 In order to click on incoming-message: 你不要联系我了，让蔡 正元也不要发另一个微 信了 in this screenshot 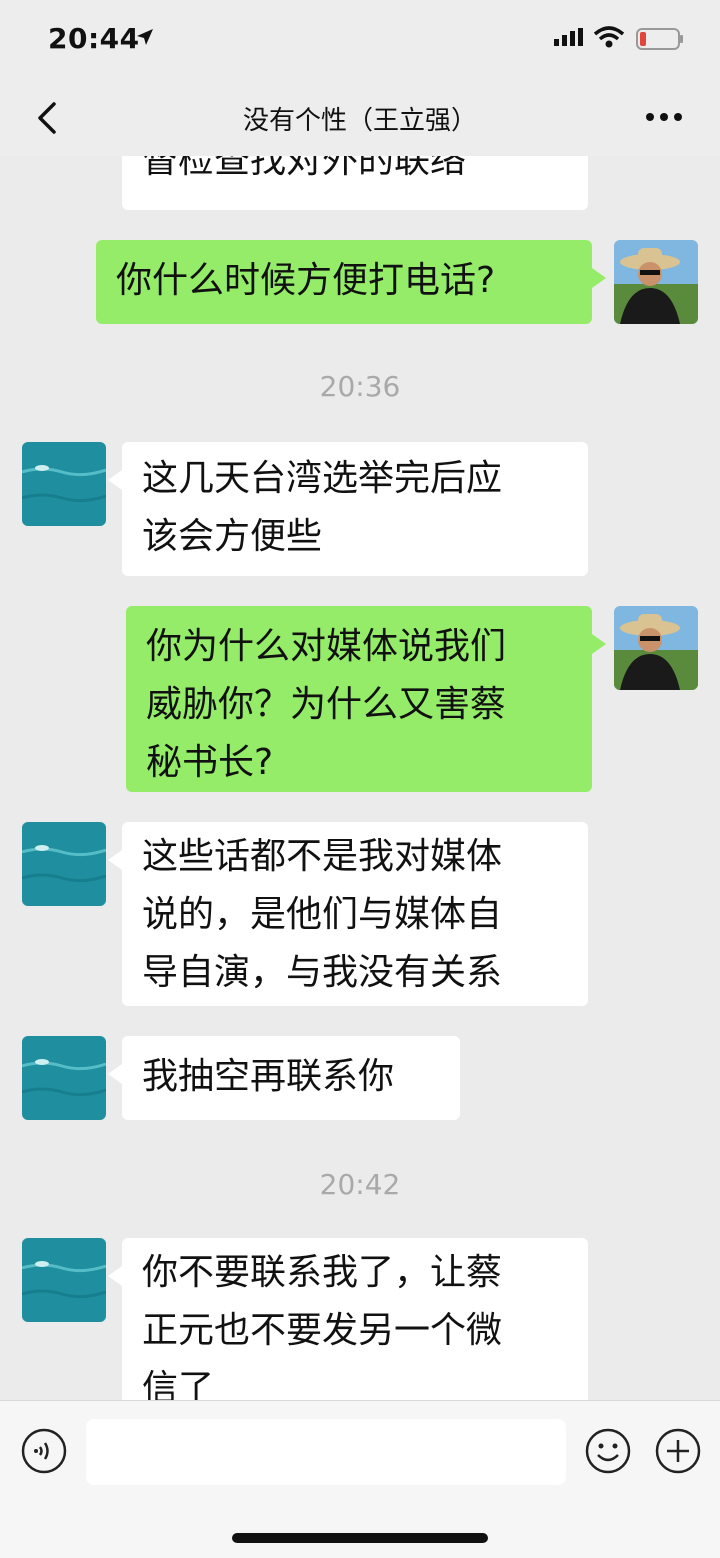, I will do `click(348, 1319)`.